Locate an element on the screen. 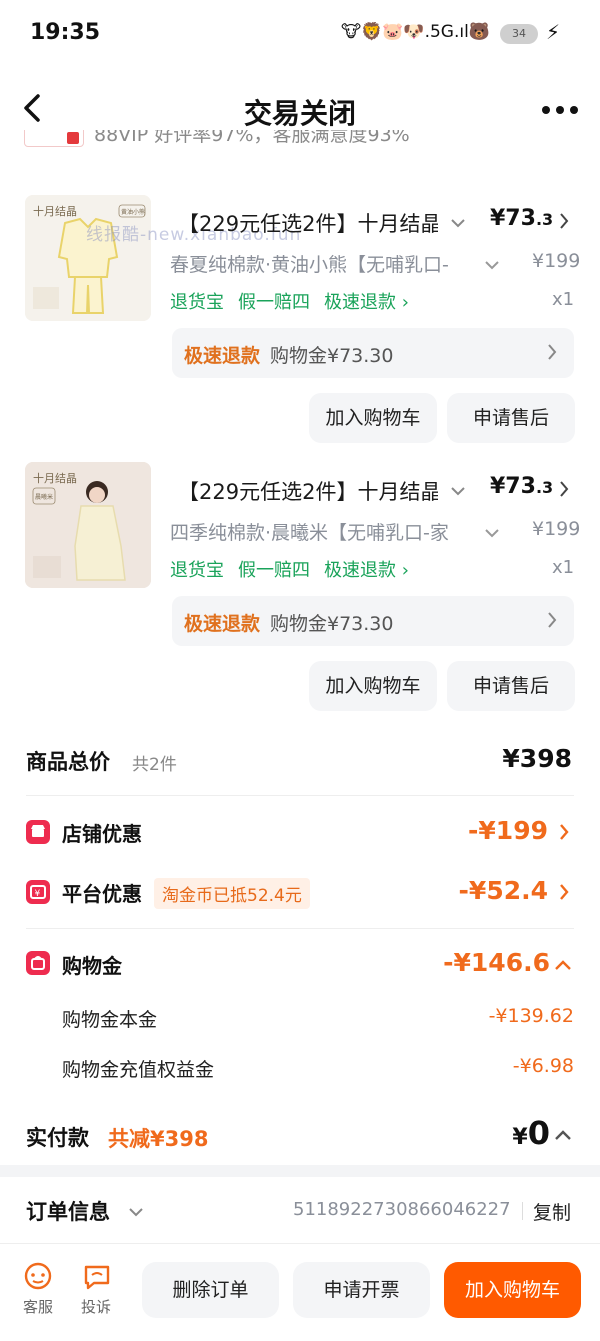  complain-icon is located at coordinates (97, 1279).